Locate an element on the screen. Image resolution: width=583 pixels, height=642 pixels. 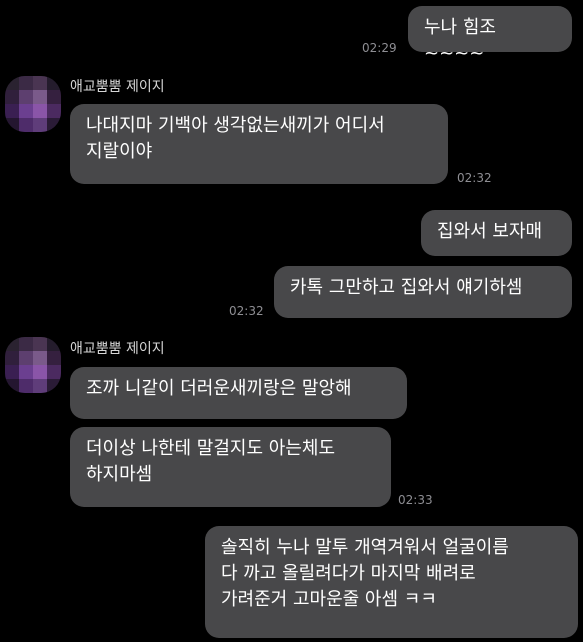
message-timestamp: 02:33 is located at coordinates (415, 500).